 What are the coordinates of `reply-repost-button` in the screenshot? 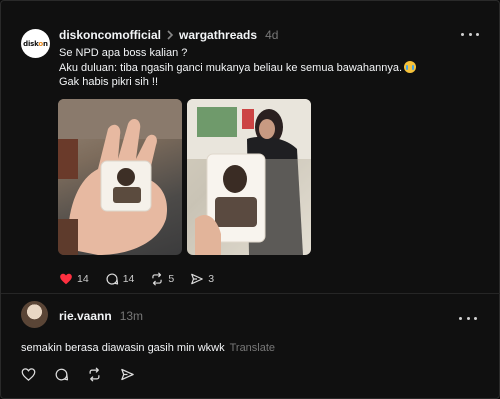 It's located at (94, 374).